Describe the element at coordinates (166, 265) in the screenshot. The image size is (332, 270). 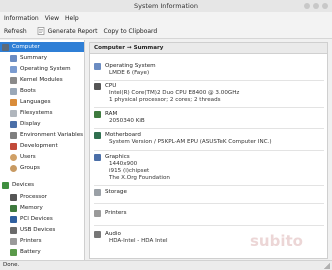
I see `status-bar: Done.` at that location.